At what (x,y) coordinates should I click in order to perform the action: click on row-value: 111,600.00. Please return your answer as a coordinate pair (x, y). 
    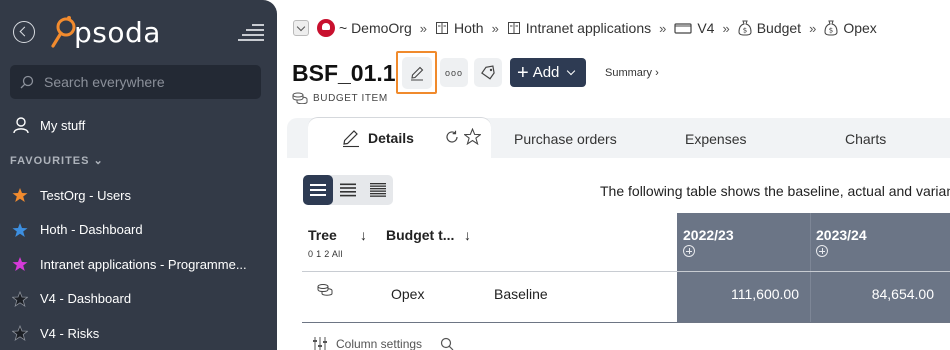
    Looking at the image, I should click on (765, 294).